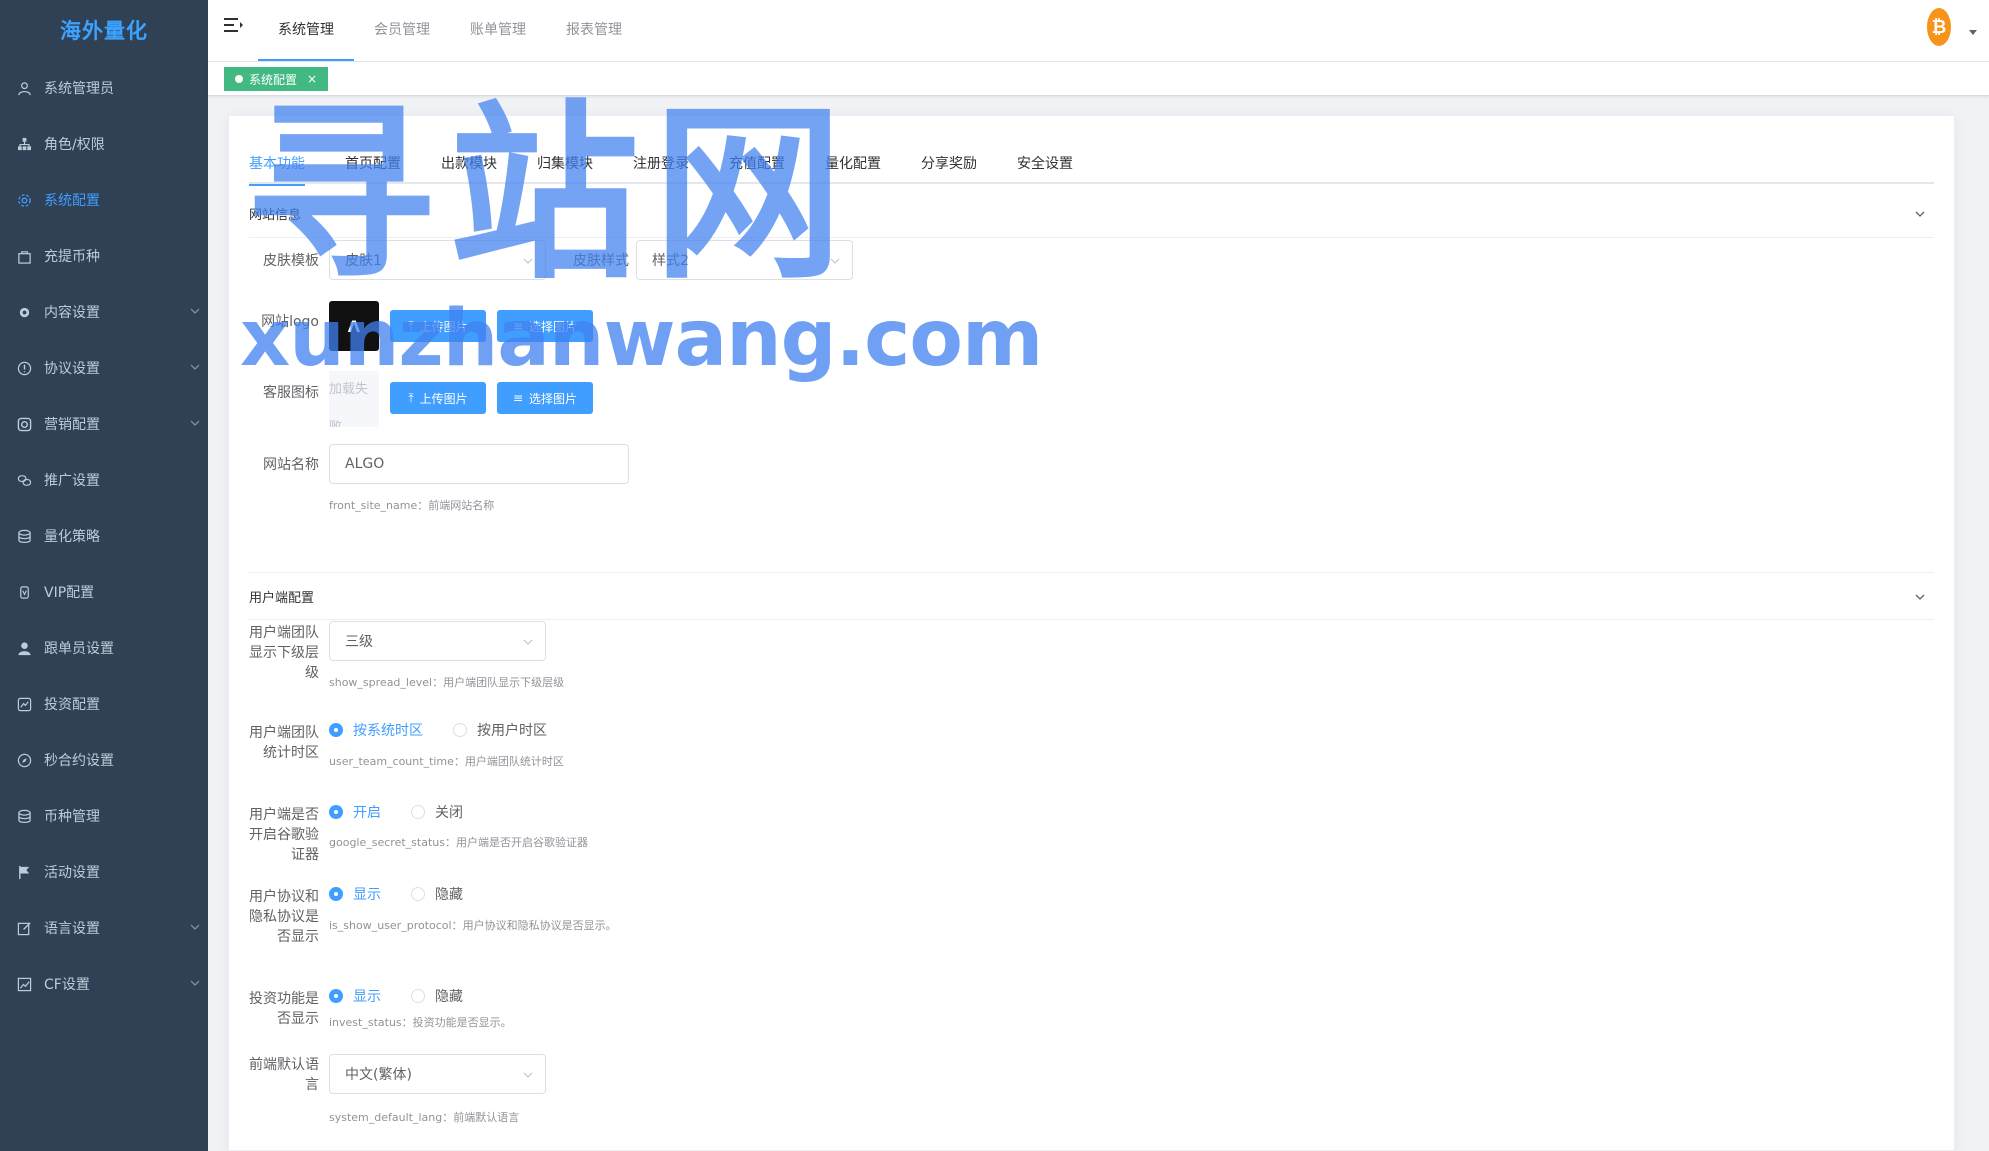 The height and width of the screenshot is (1151, 1989). I want to click on radio-team-time-system: 按系统时区, so click(376, 730).